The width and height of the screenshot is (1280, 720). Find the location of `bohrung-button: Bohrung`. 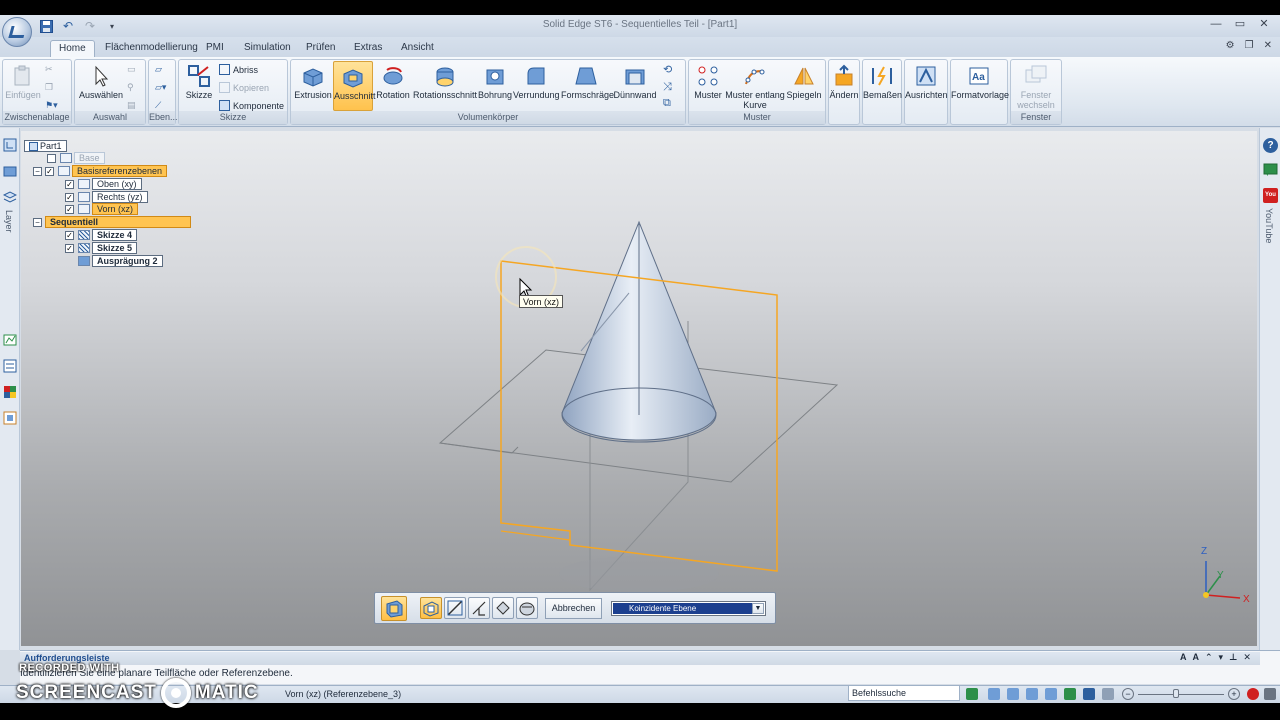

bohrung-button: Bohrung is located at coordinates (495, 82).